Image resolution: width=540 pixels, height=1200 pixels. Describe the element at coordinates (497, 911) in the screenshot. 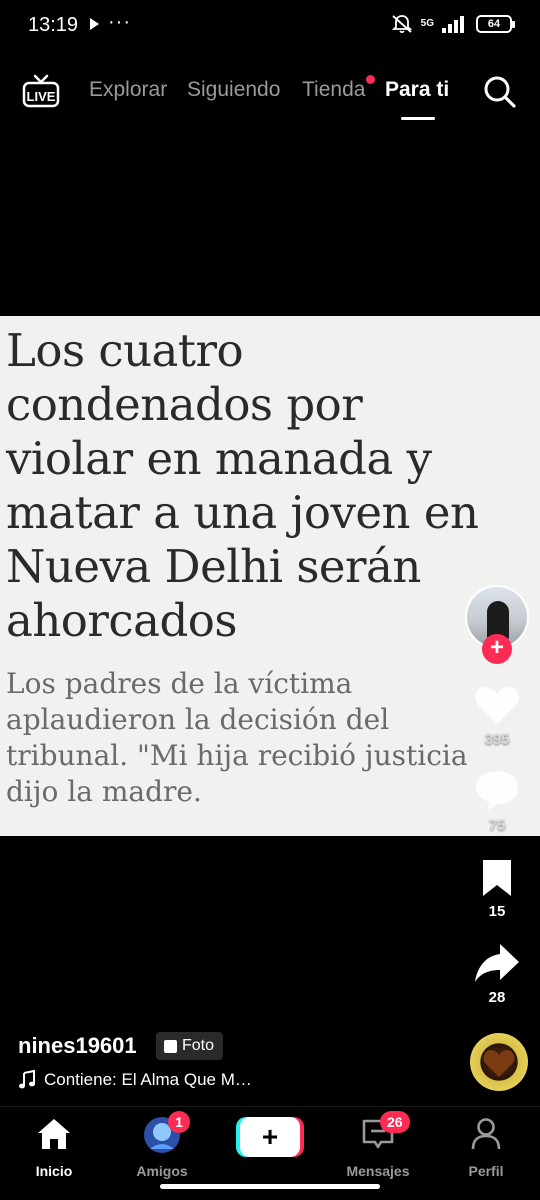

I see `save-count: 15` at that location.